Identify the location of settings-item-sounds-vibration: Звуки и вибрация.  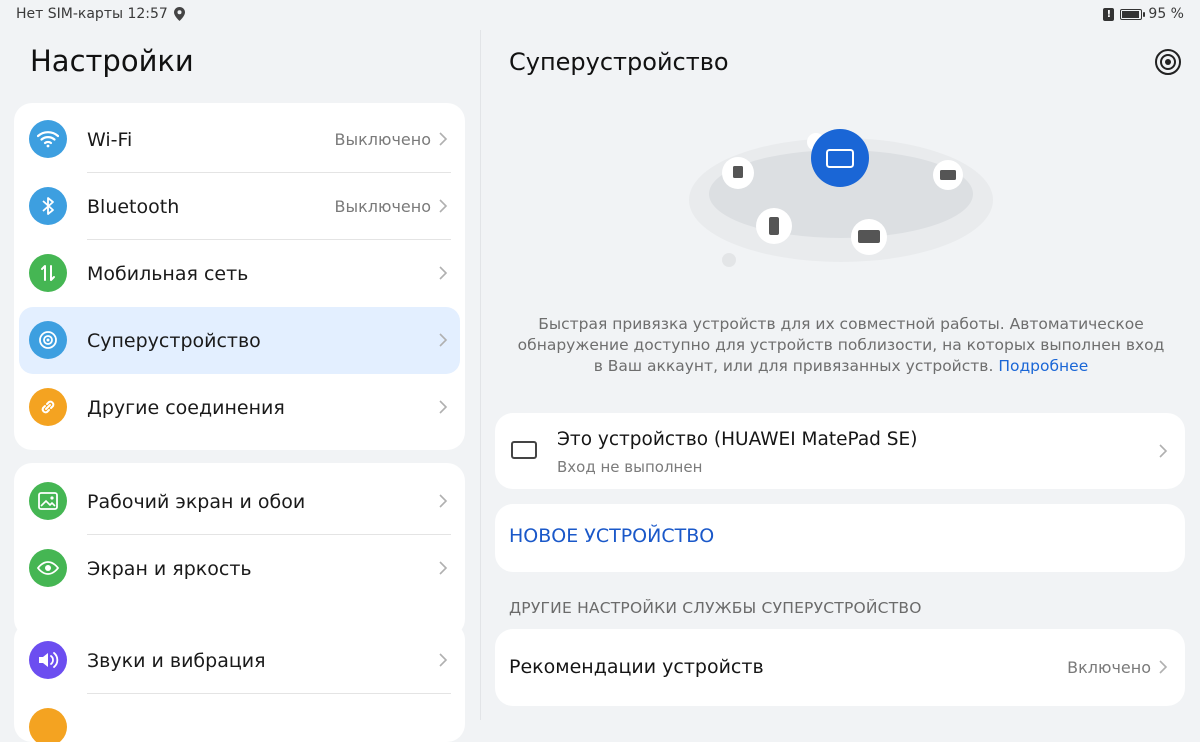
(239, 660).